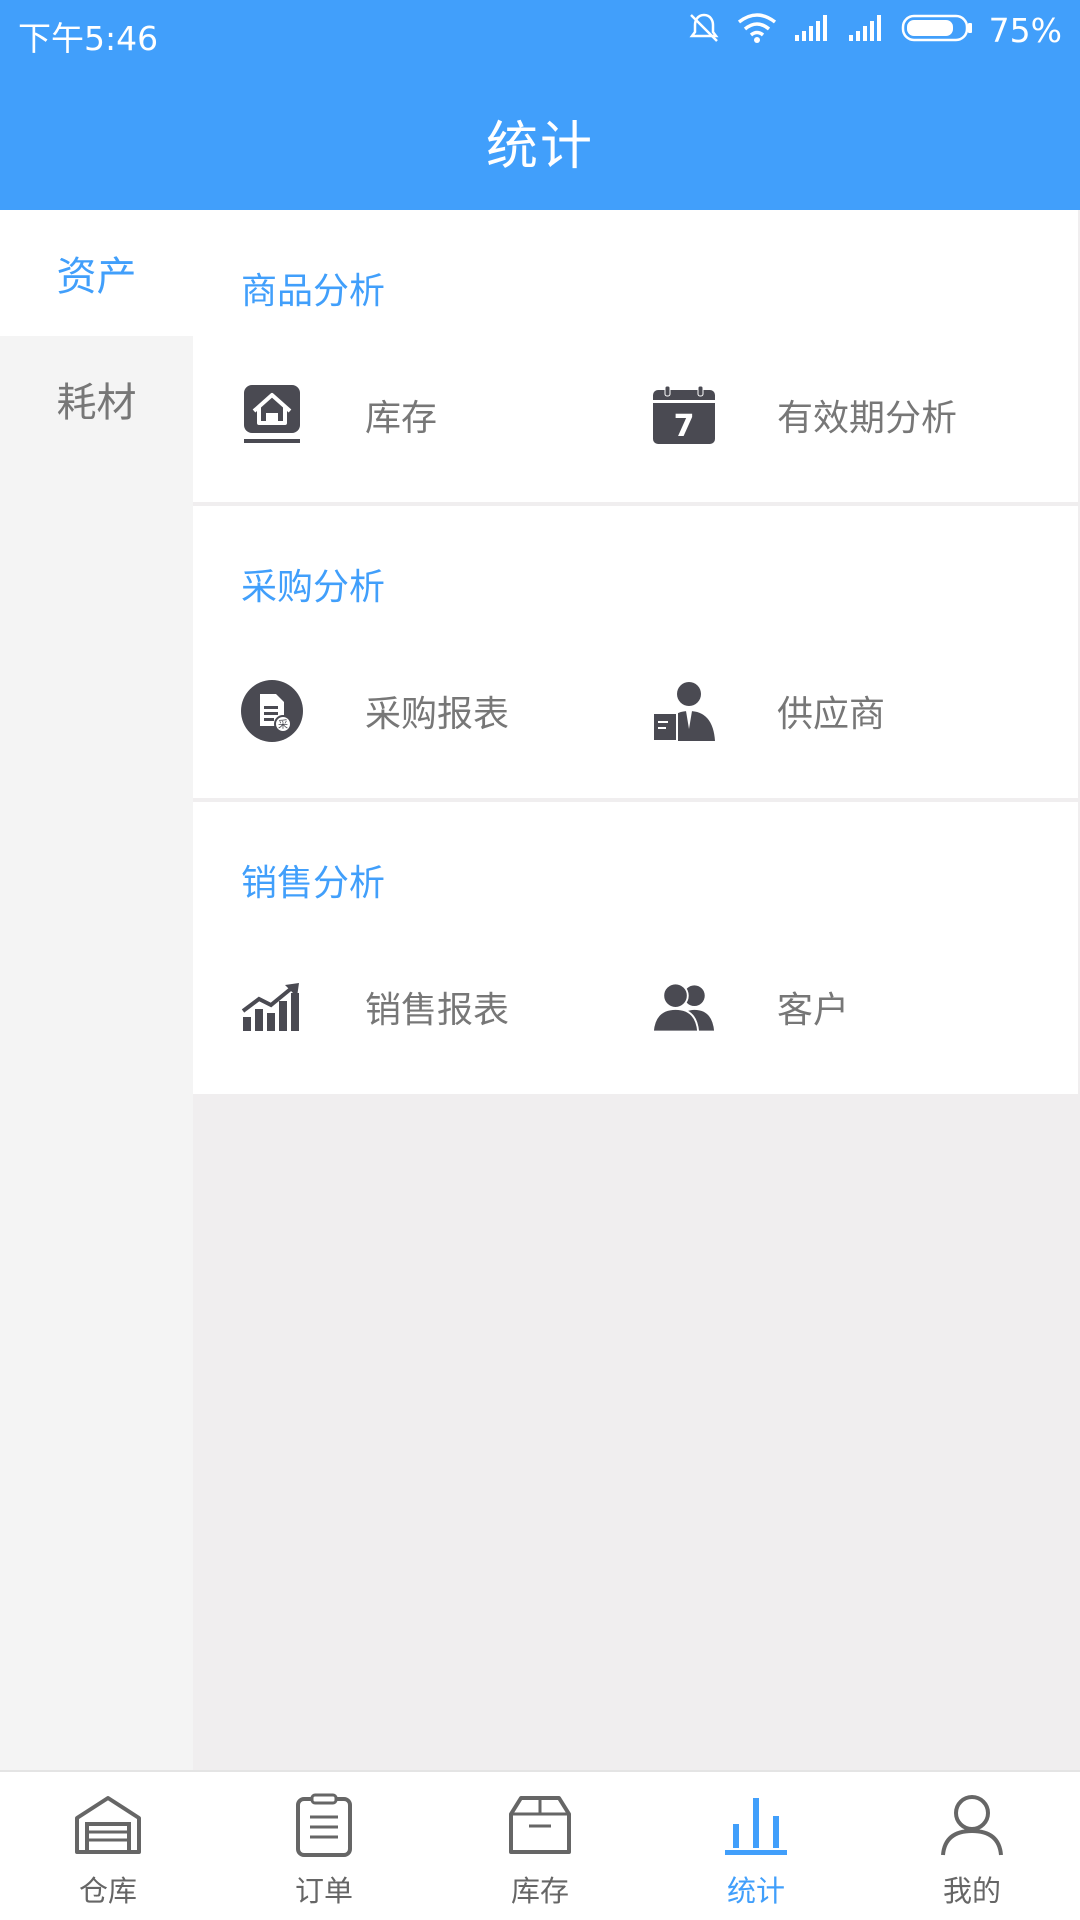  Describe the element at coordinates (867, 418) in the screenshot. I see `entry-label: 有效期分析` at that location.